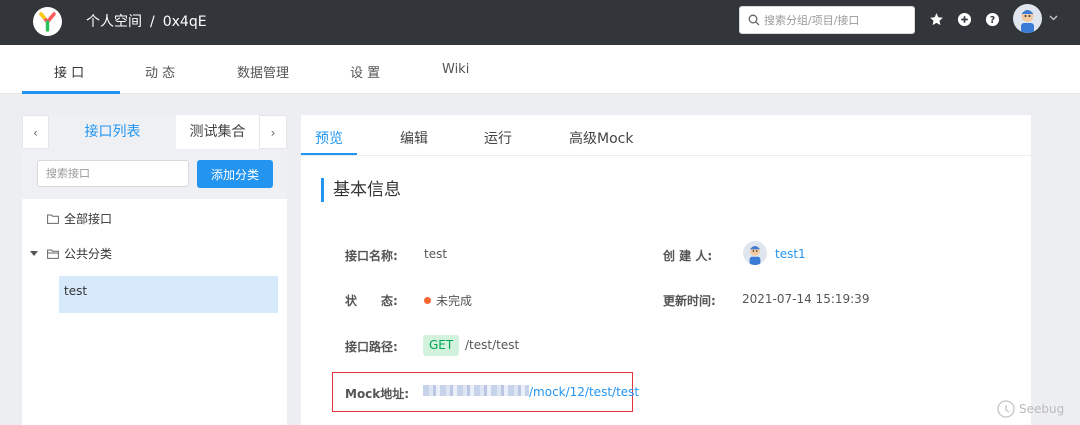  Describe the element at coordinates (540, 69) in the screenshot. I see `project-nav: 接 口 动 态 数据管理 设 置 Wiki` at that location.